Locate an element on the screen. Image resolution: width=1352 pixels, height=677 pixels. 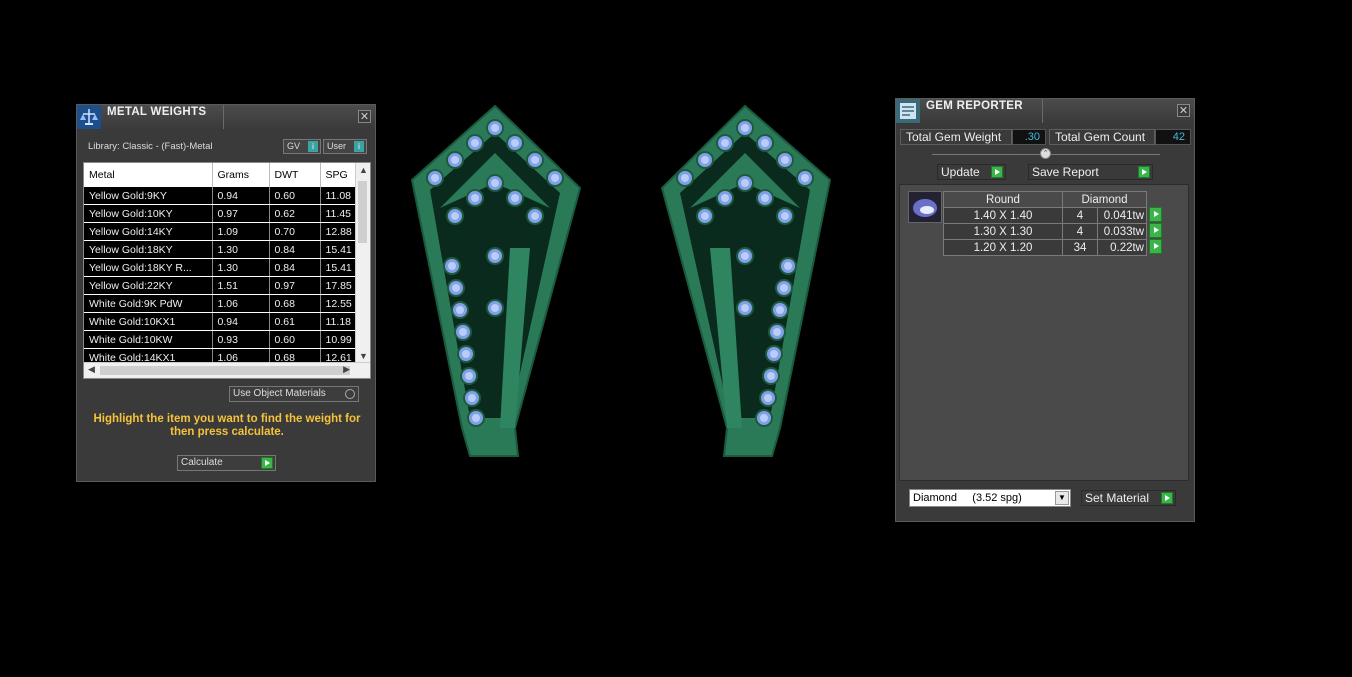
scale-icon is located at coordinates (89, 117).